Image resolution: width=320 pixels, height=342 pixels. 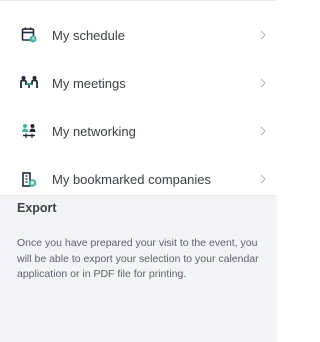 I want to click on menu-item-label: My networking, so click(x=94, y=131).